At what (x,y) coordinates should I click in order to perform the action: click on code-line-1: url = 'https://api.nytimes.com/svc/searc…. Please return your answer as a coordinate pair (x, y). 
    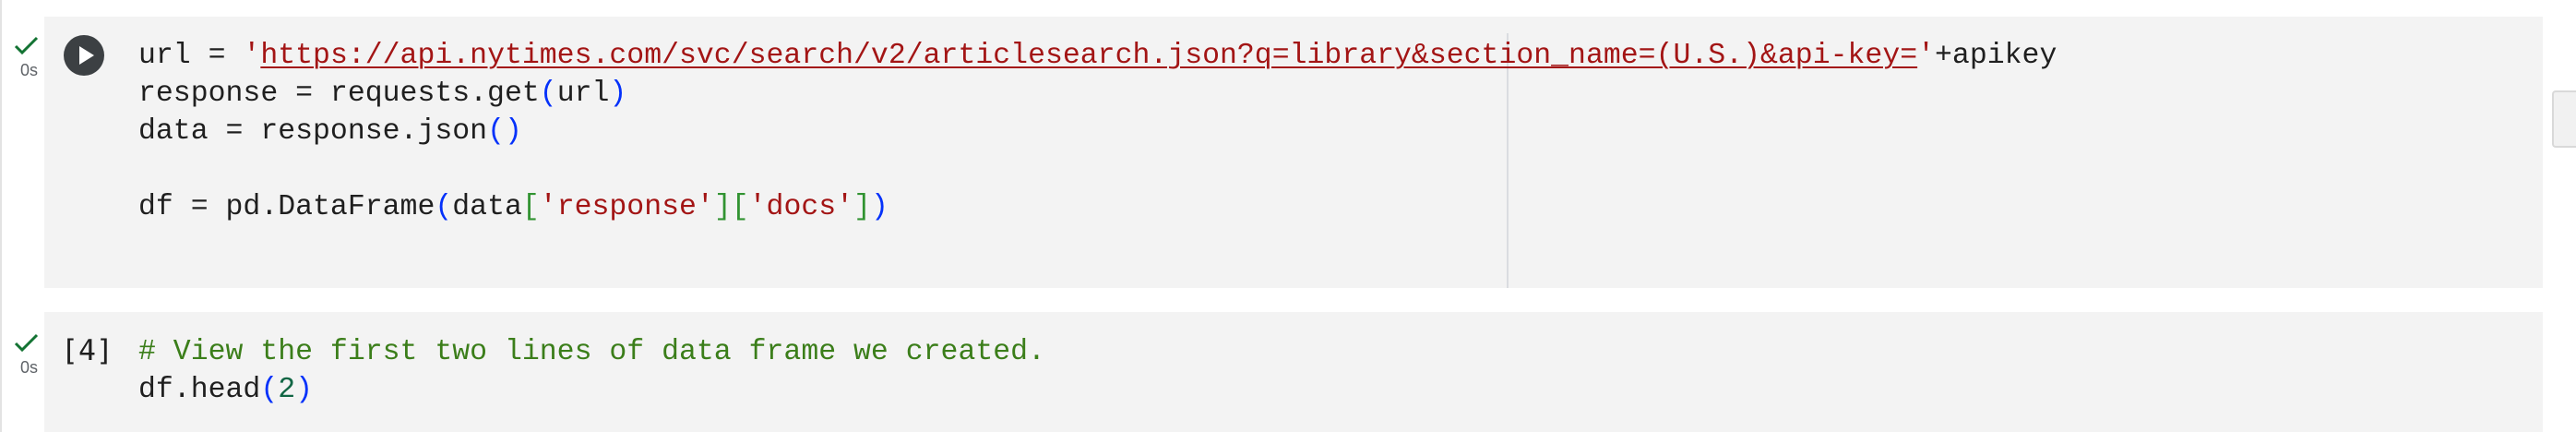
    Looking at the image, I should click on (1097, 56).